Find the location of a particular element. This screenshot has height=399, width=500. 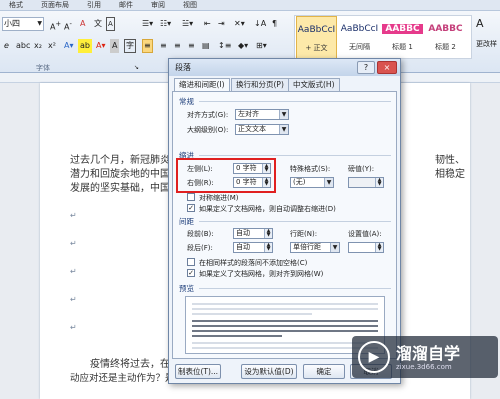

space-after-label: 段后(F): is located at coordinates (200, 248).